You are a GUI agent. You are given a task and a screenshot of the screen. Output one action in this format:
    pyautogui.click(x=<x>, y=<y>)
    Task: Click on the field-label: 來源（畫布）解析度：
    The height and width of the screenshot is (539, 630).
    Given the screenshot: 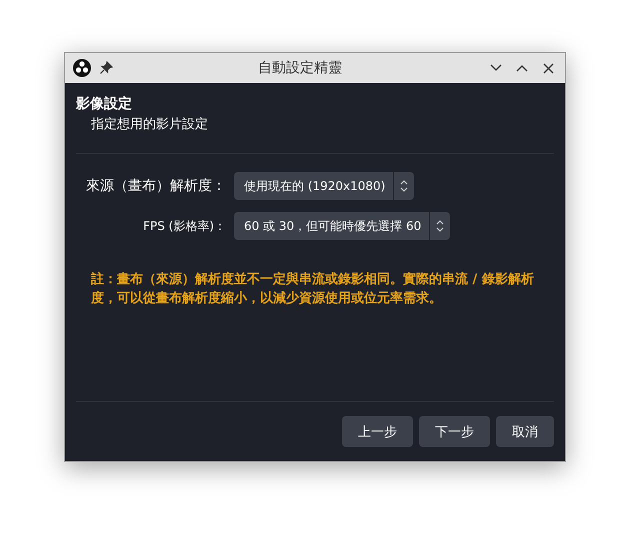 What is the action you would take?
    pyautogui.click(x=155, y=186)
    